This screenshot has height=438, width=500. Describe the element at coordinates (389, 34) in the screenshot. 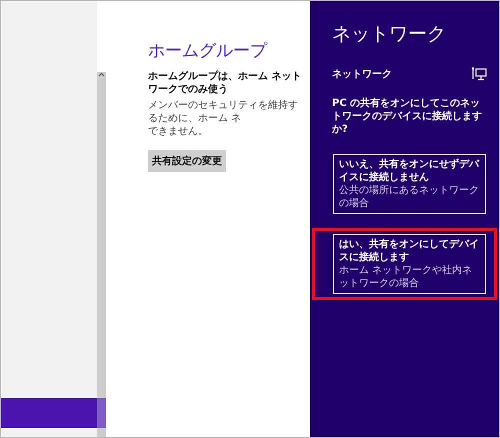

I see `panel-title: ネットワーク` at that location.